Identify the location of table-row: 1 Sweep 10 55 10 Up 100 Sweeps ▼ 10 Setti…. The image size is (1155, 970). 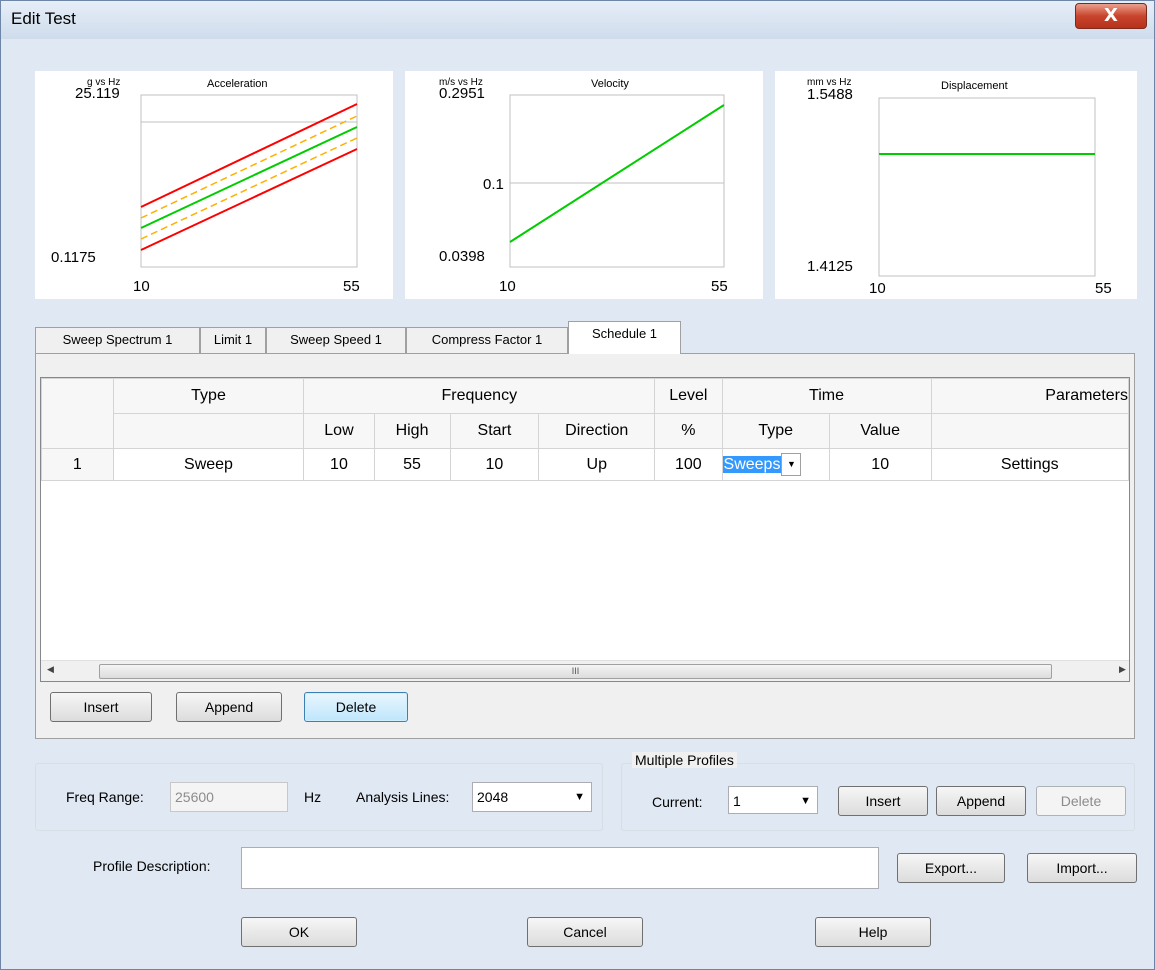
(585, 464).